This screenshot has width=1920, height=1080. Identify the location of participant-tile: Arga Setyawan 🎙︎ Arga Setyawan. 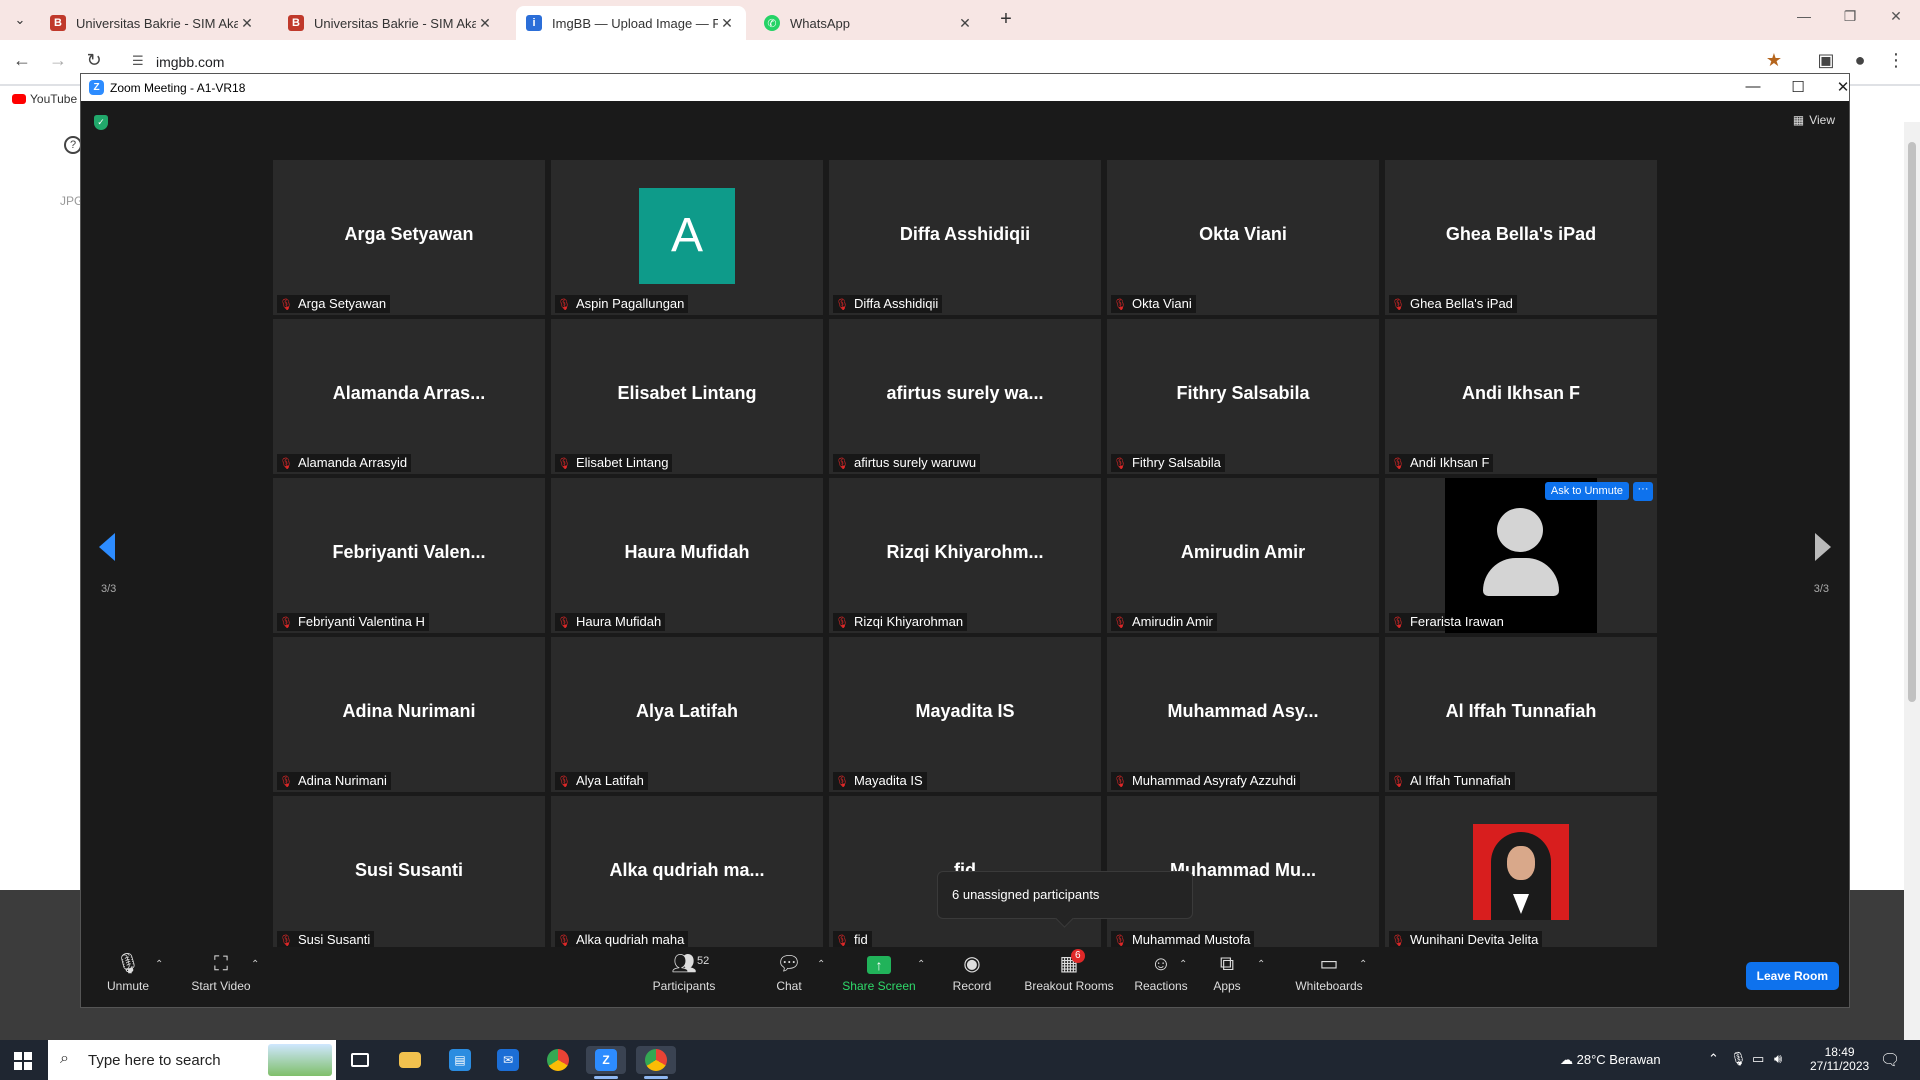
(409, 237).